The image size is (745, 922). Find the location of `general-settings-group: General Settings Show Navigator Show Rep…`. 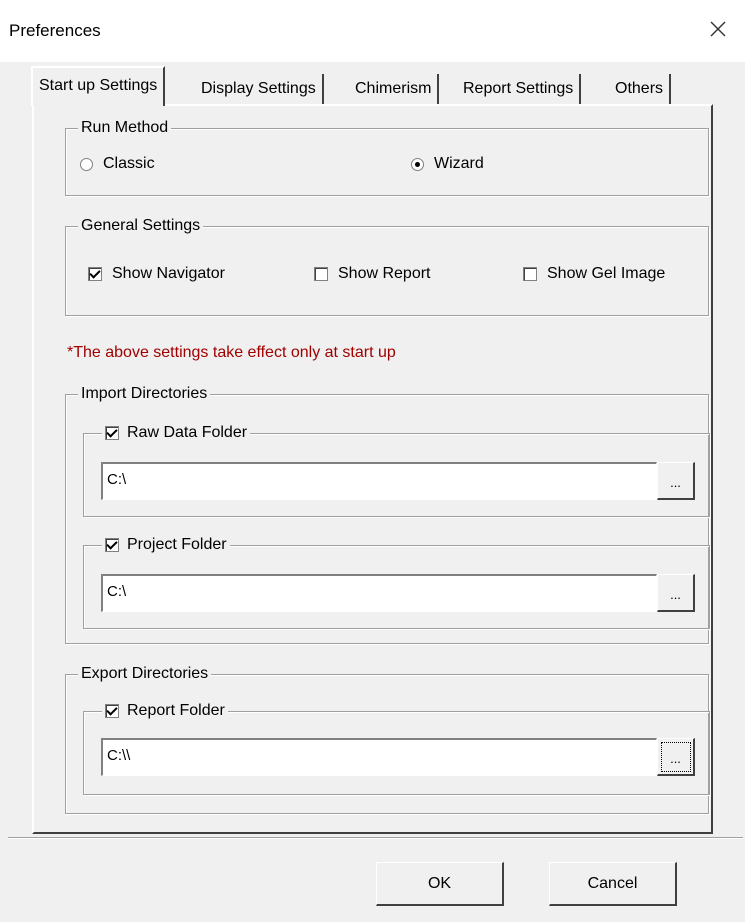

general-settings-group: General Settings Show Navigator Show Rep… is located at coordinates (387, 266).